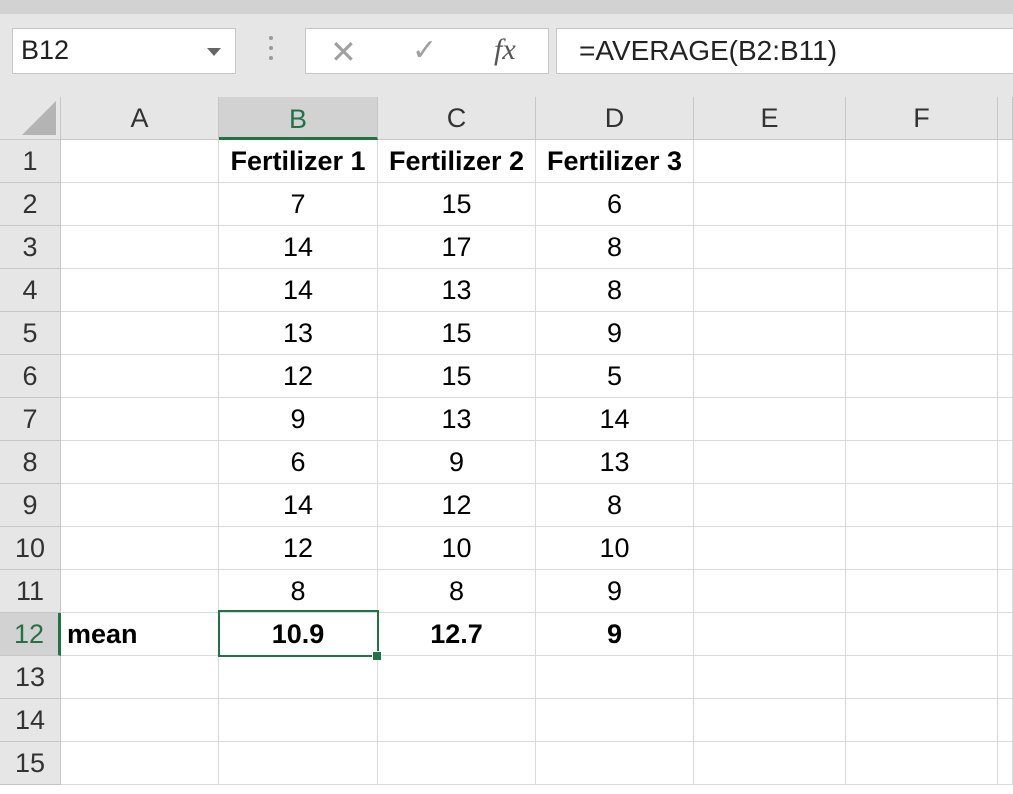  What do you see at coordinates (615, 462) in the screenshot?
I see `cell-d8: 13` at bounding box center [615, 462].